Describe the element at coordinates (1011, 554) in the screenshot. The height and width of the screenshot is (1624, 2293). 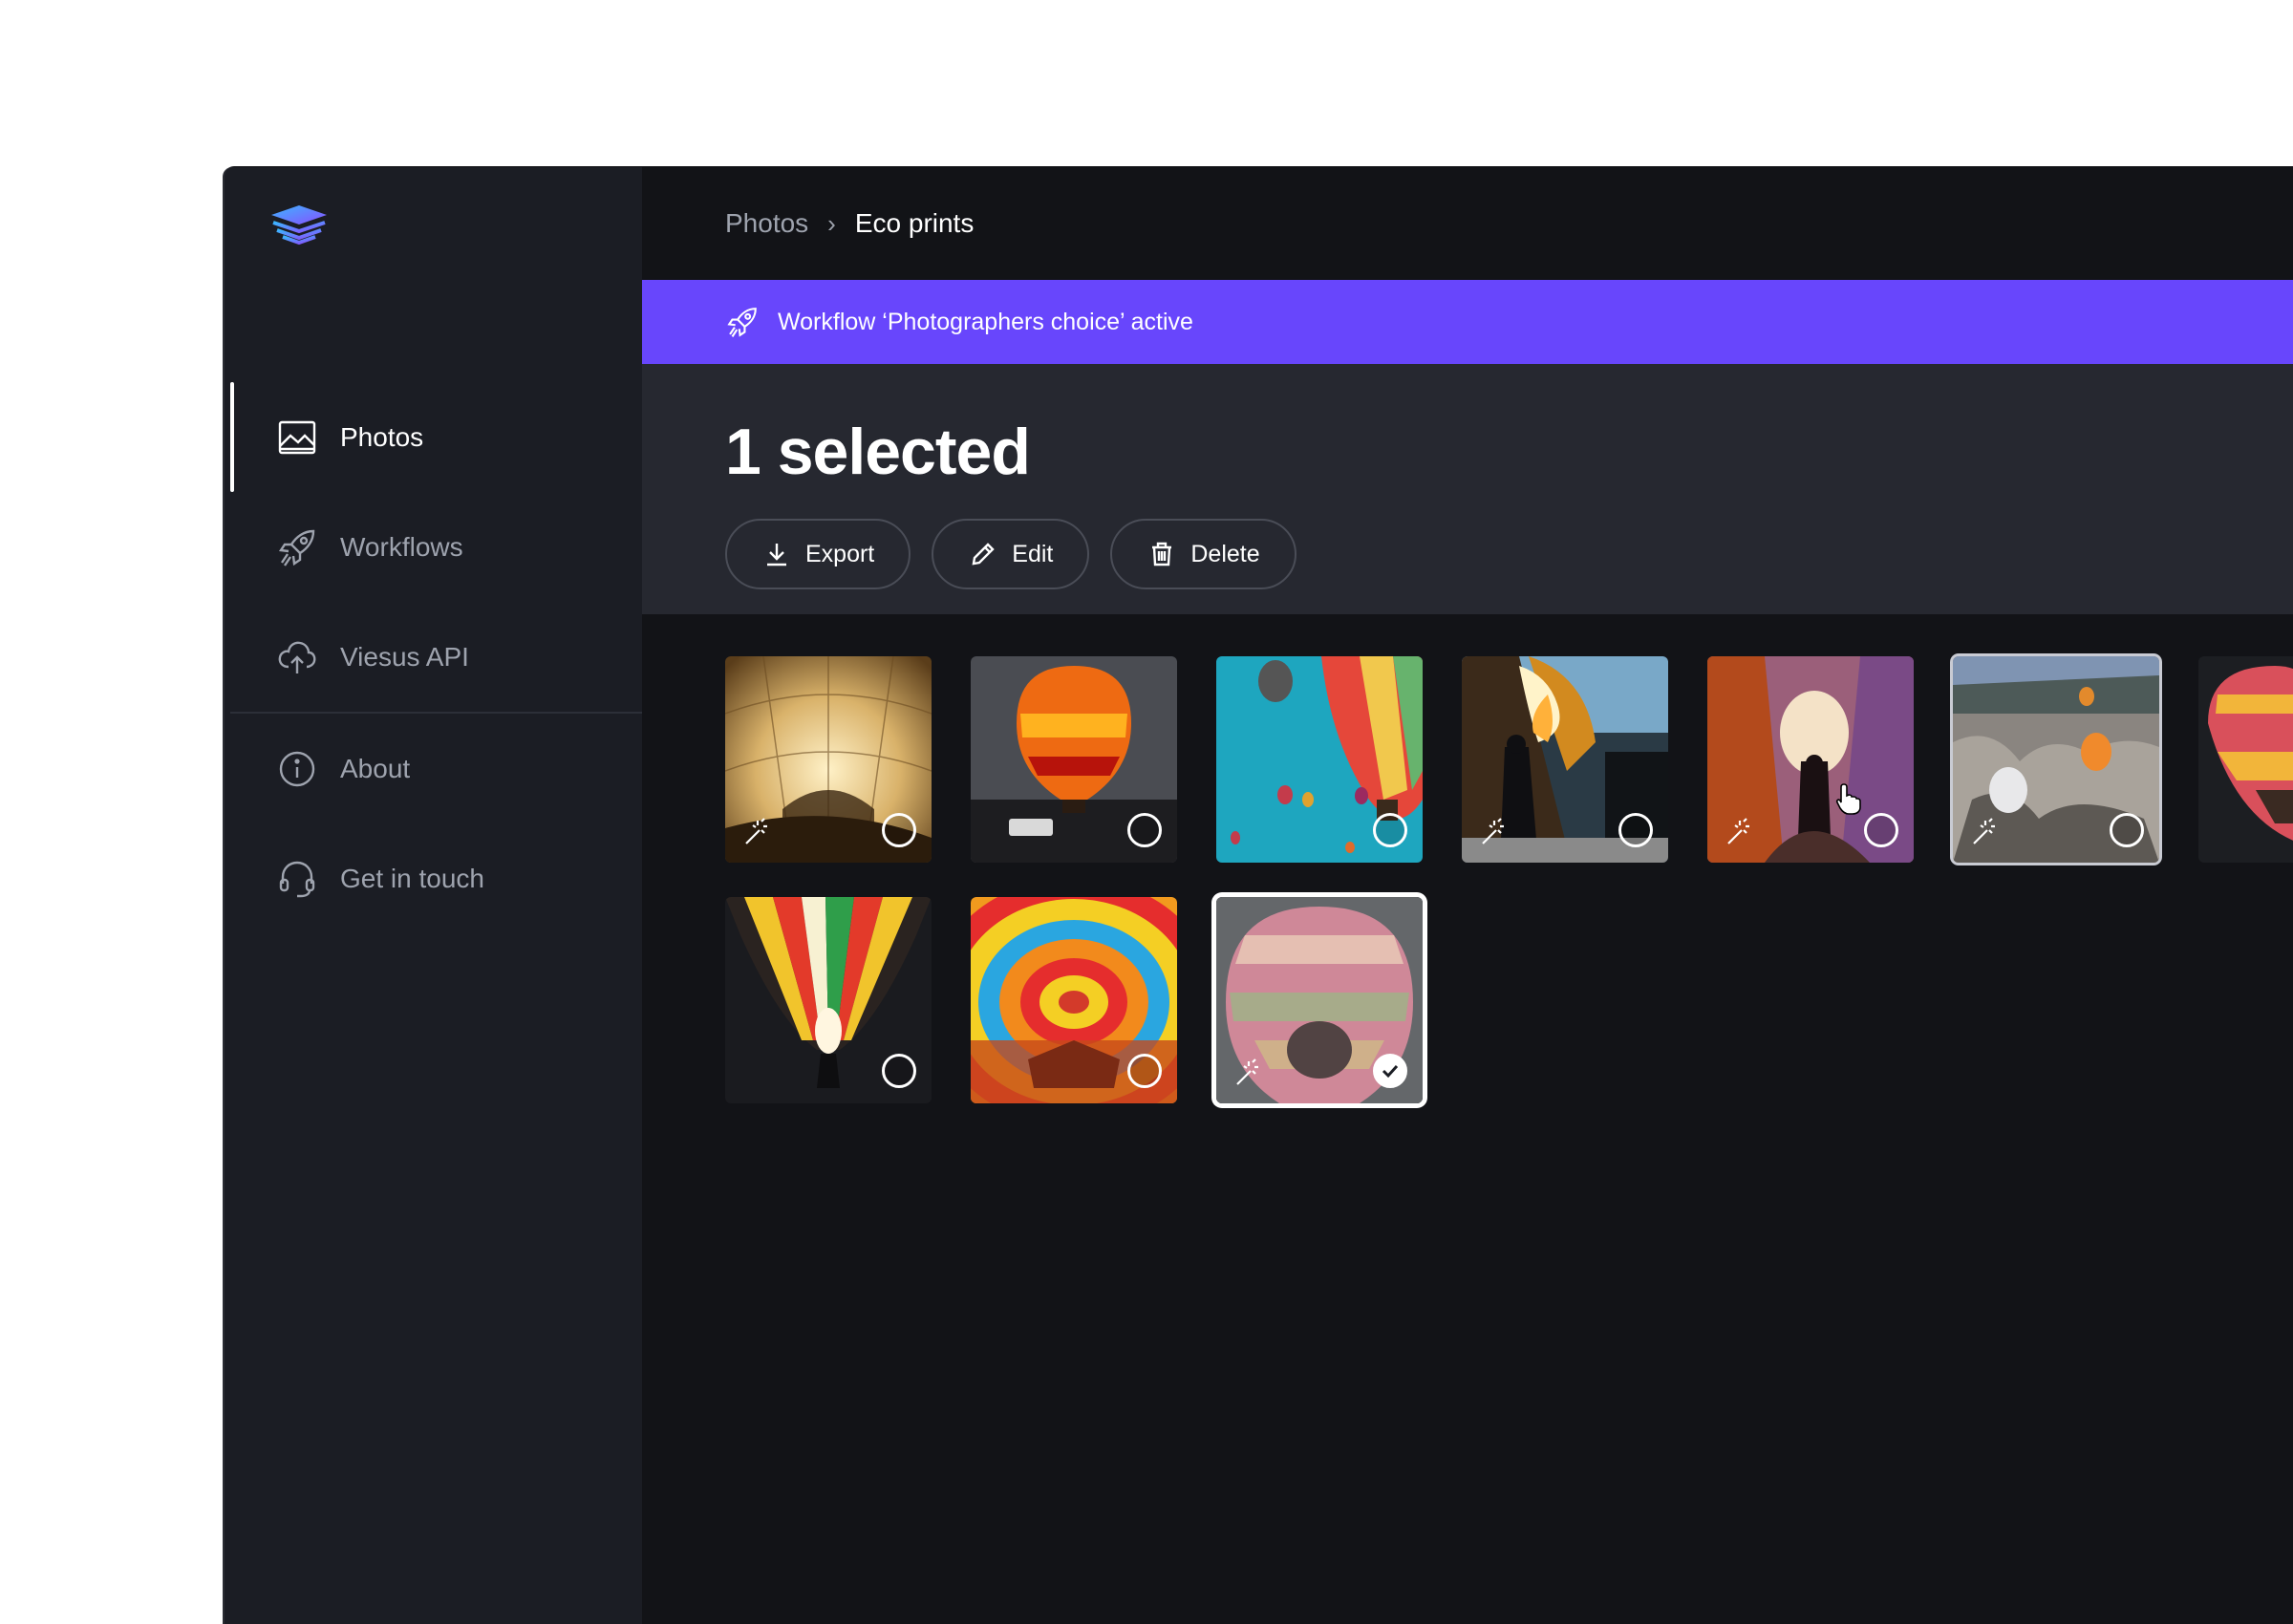
I see `edit-button: Edit` at that location.